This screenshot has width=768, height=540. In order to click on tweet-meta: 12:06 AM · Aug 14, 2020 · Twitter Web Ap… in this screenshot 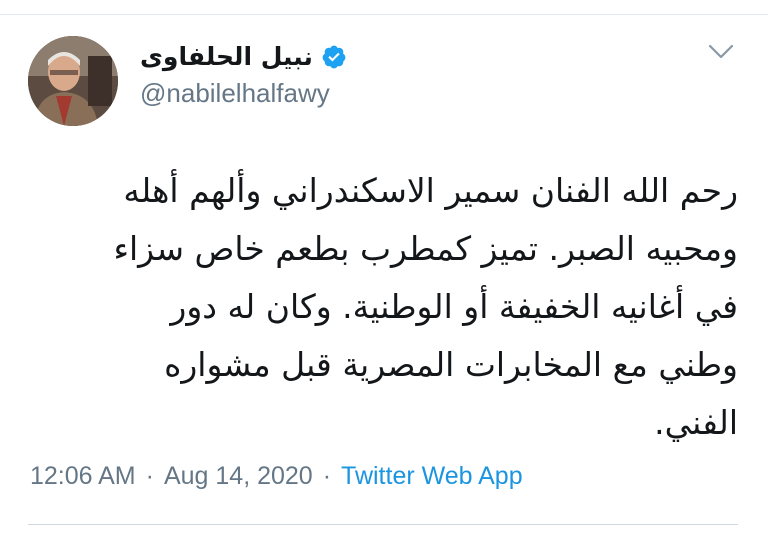, I will do `click(276, 476)`.